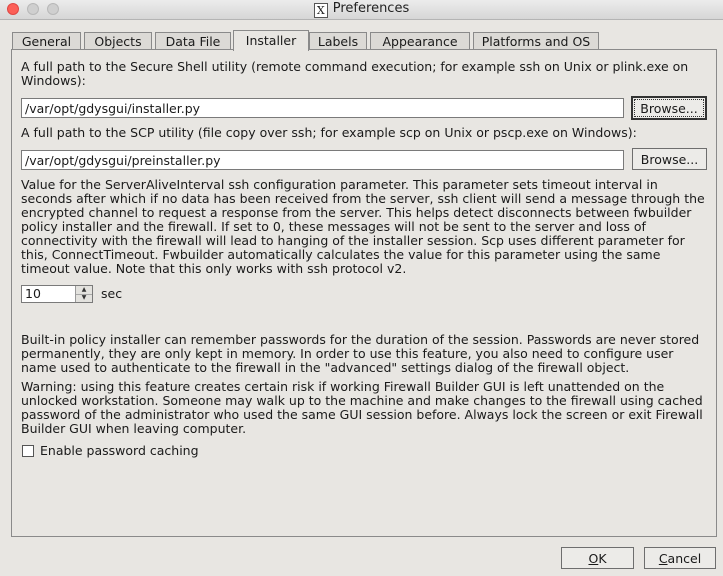 This screenshot has height=576, width=723. Describe the element at coordinates (271, 40) in the screenshot. I see `tab-installer: Installer` at that location.